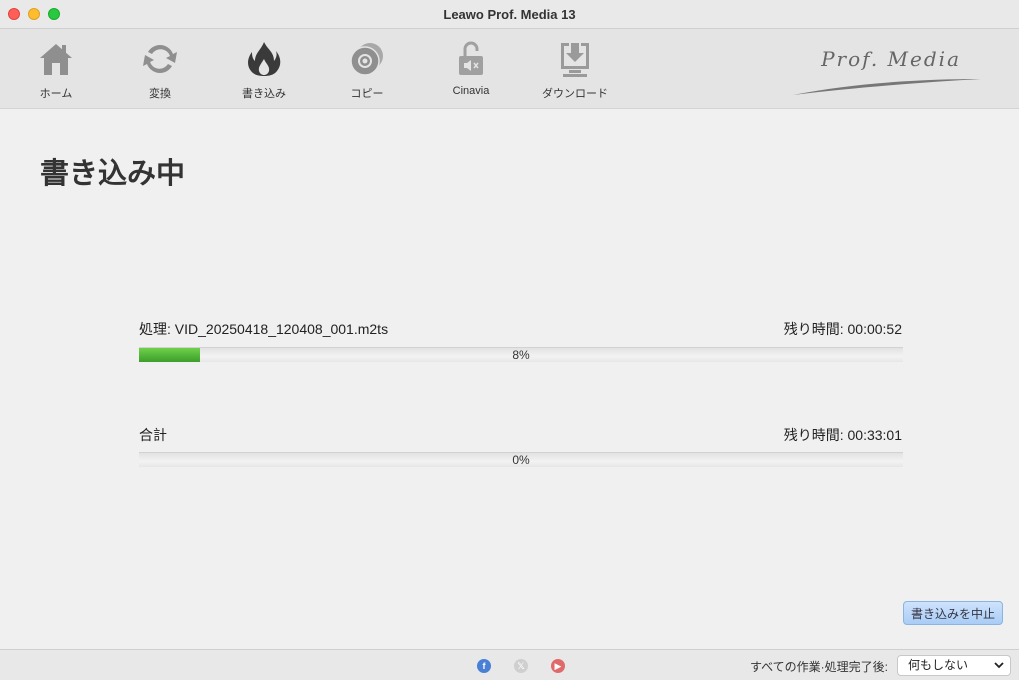 This screenshot has height=680, width=1019. Describe the element at coordinates (153, 435) in the screenshot. I see `total-label: 合計` at that location.